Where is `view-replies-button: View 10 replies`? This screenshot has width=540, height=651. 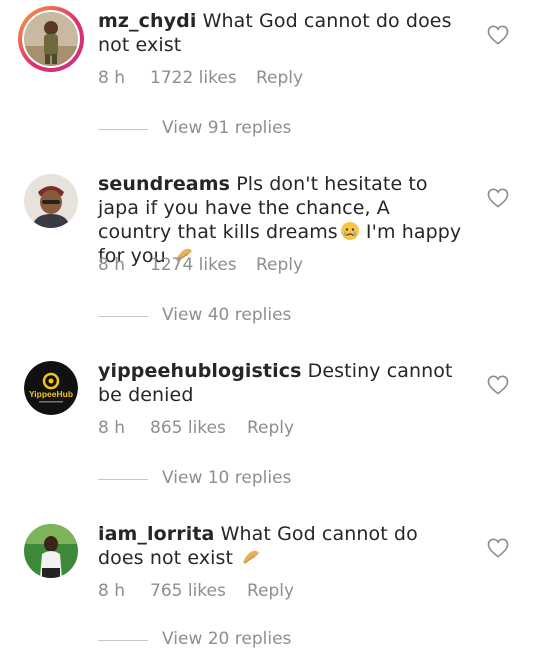
view-replies-button: View 10 replies is located at coordinates (228, 479).